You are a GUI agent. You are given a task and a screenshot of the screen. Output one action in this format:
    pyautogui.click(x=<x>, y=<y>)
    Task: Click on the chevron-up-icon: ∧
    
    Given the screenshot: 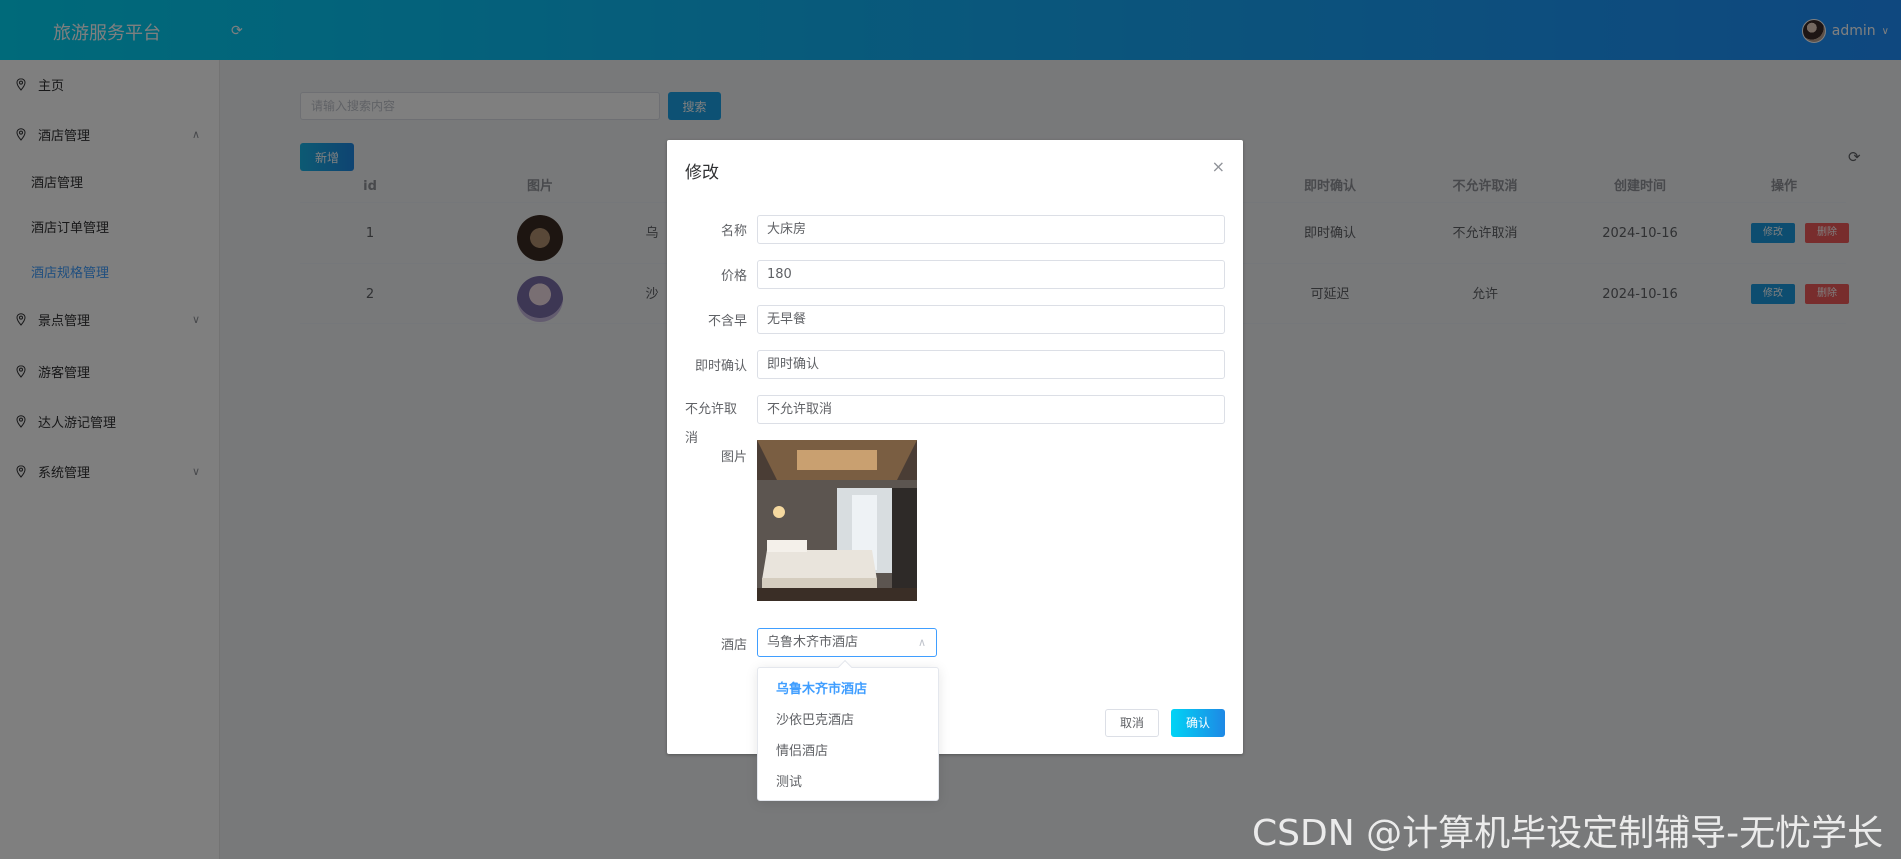 What is the action you would take?
    pyautogui.click(x=921, y=642)
    